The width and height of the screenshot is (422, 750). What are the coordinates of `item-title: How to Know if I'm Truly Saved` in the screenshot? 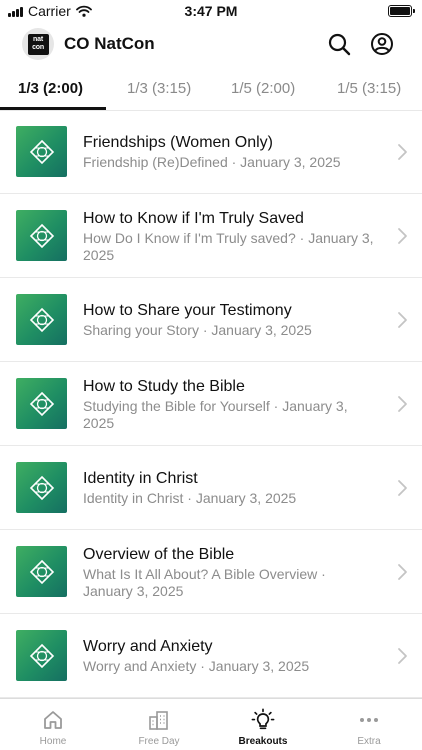 It's located at (193, 218).